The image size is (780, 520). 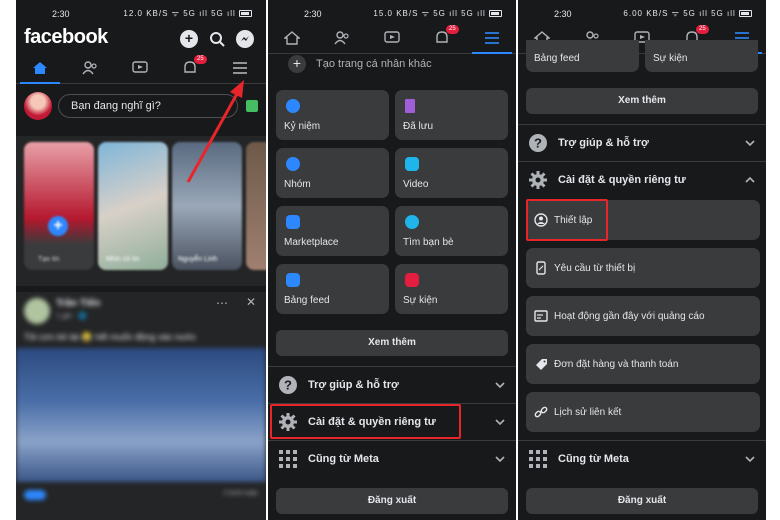 I want to click on hamburger-menu-icon, so click(x=492, y=38).